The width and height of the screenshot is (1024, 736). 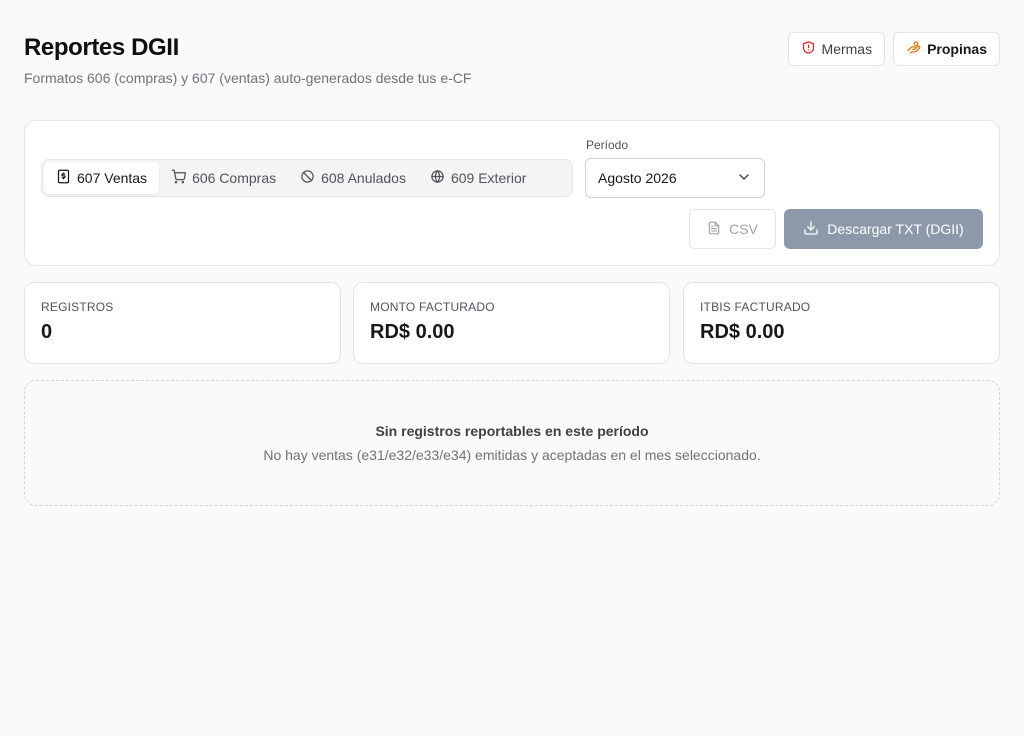 I want to click on page-title: Reportes DGII, so click(x=101, y=47).